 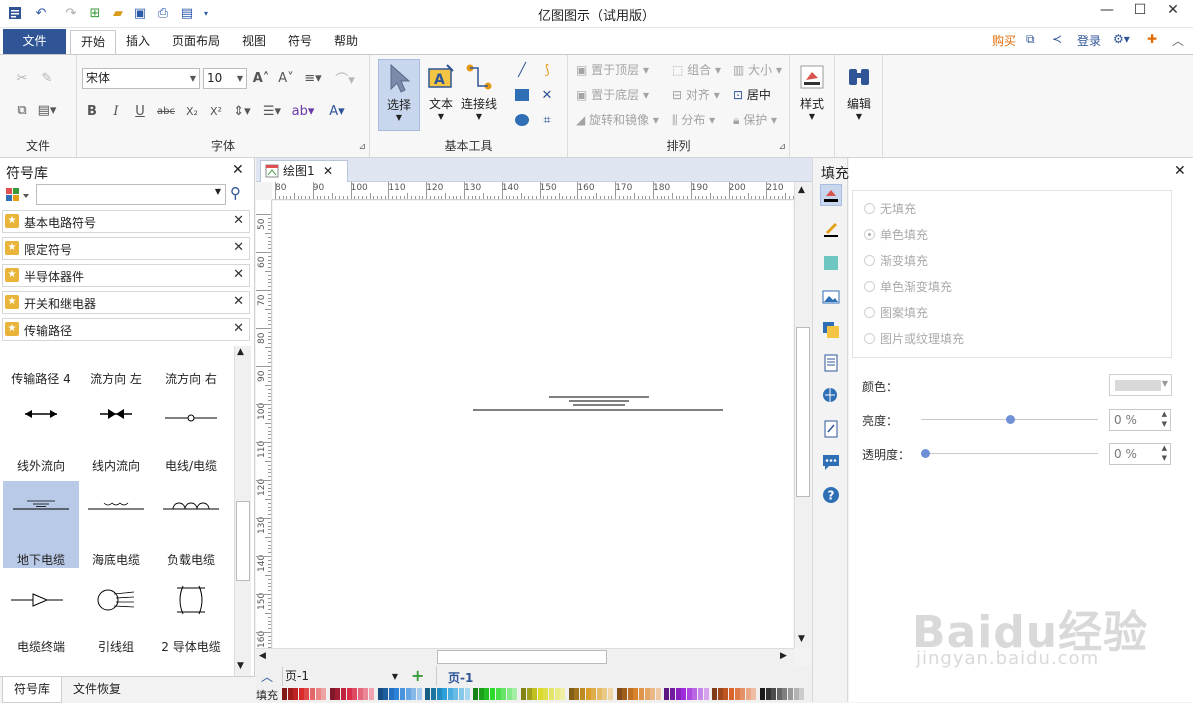 I want to click on tab-file: 文件, so click(x=34, y=41).